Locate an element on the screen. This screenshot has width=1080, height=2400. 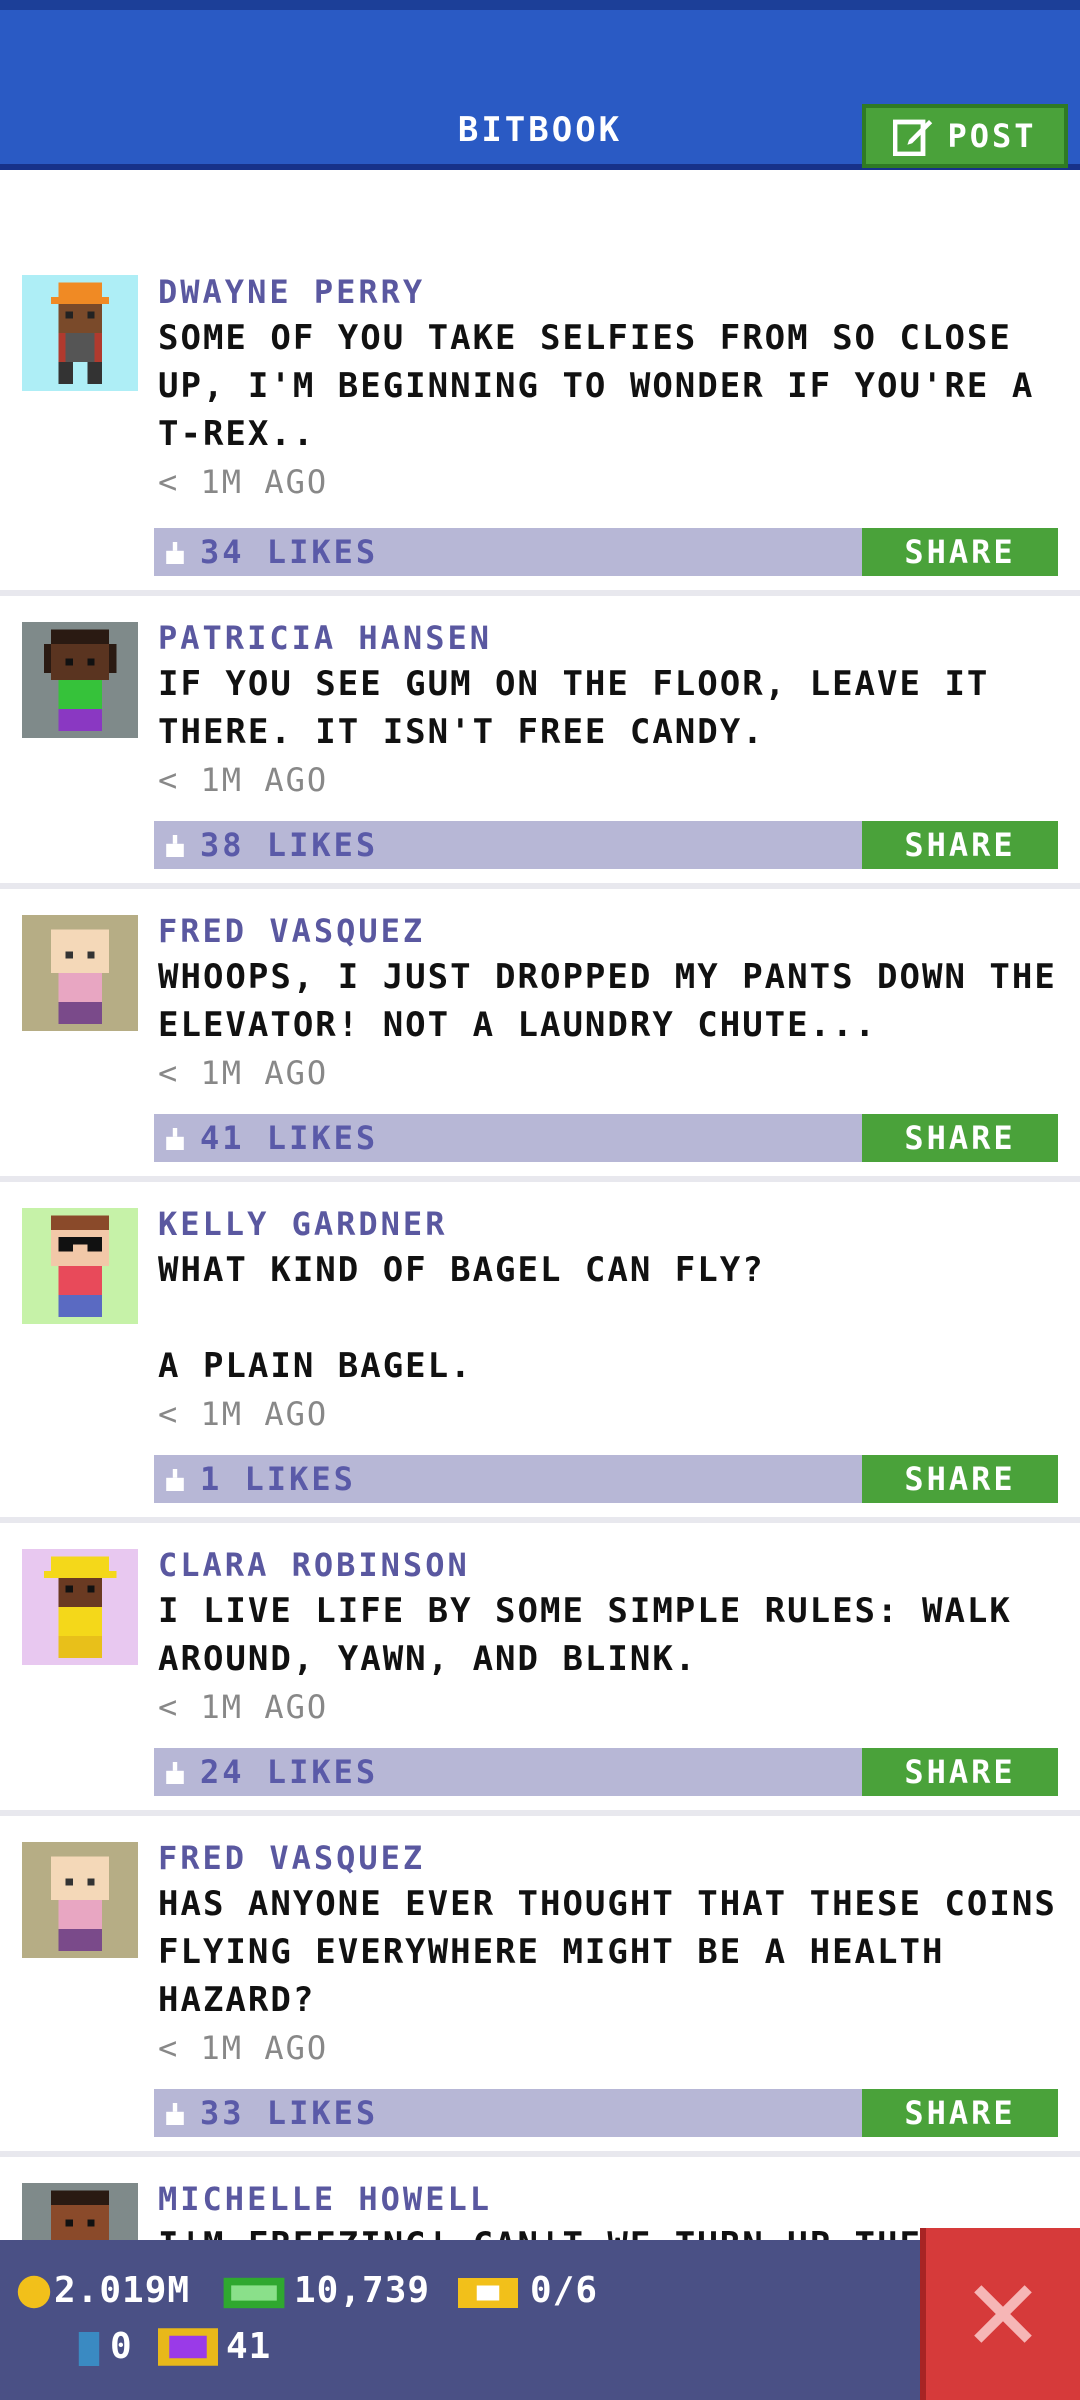
post-button: POST is located at coordinates (965, 136).